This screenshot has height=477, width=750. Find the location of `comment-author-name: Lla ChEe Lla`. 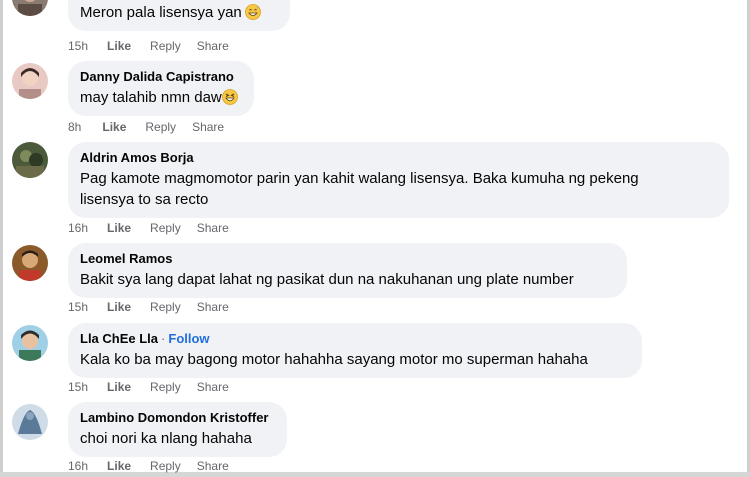

comment-author-name: Lla ChEe Lla is located at coordinates (119, 338).